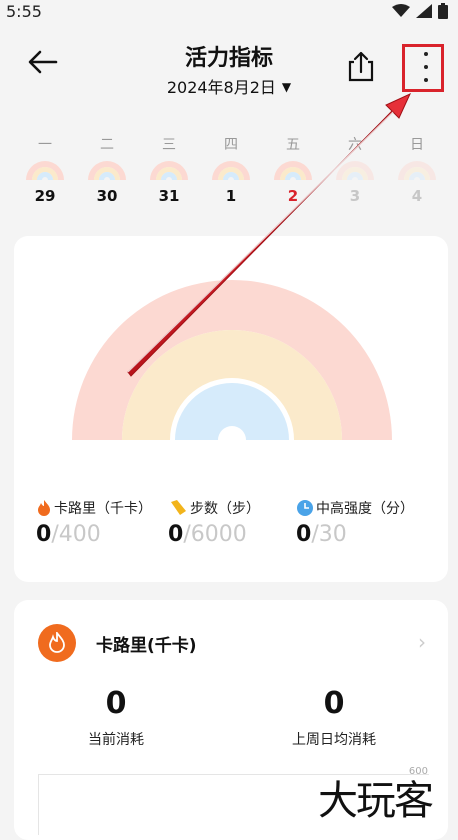 The height and width of the screenshot is (840, 458). I want to click on weekday-label: 三, so click(169, 145).